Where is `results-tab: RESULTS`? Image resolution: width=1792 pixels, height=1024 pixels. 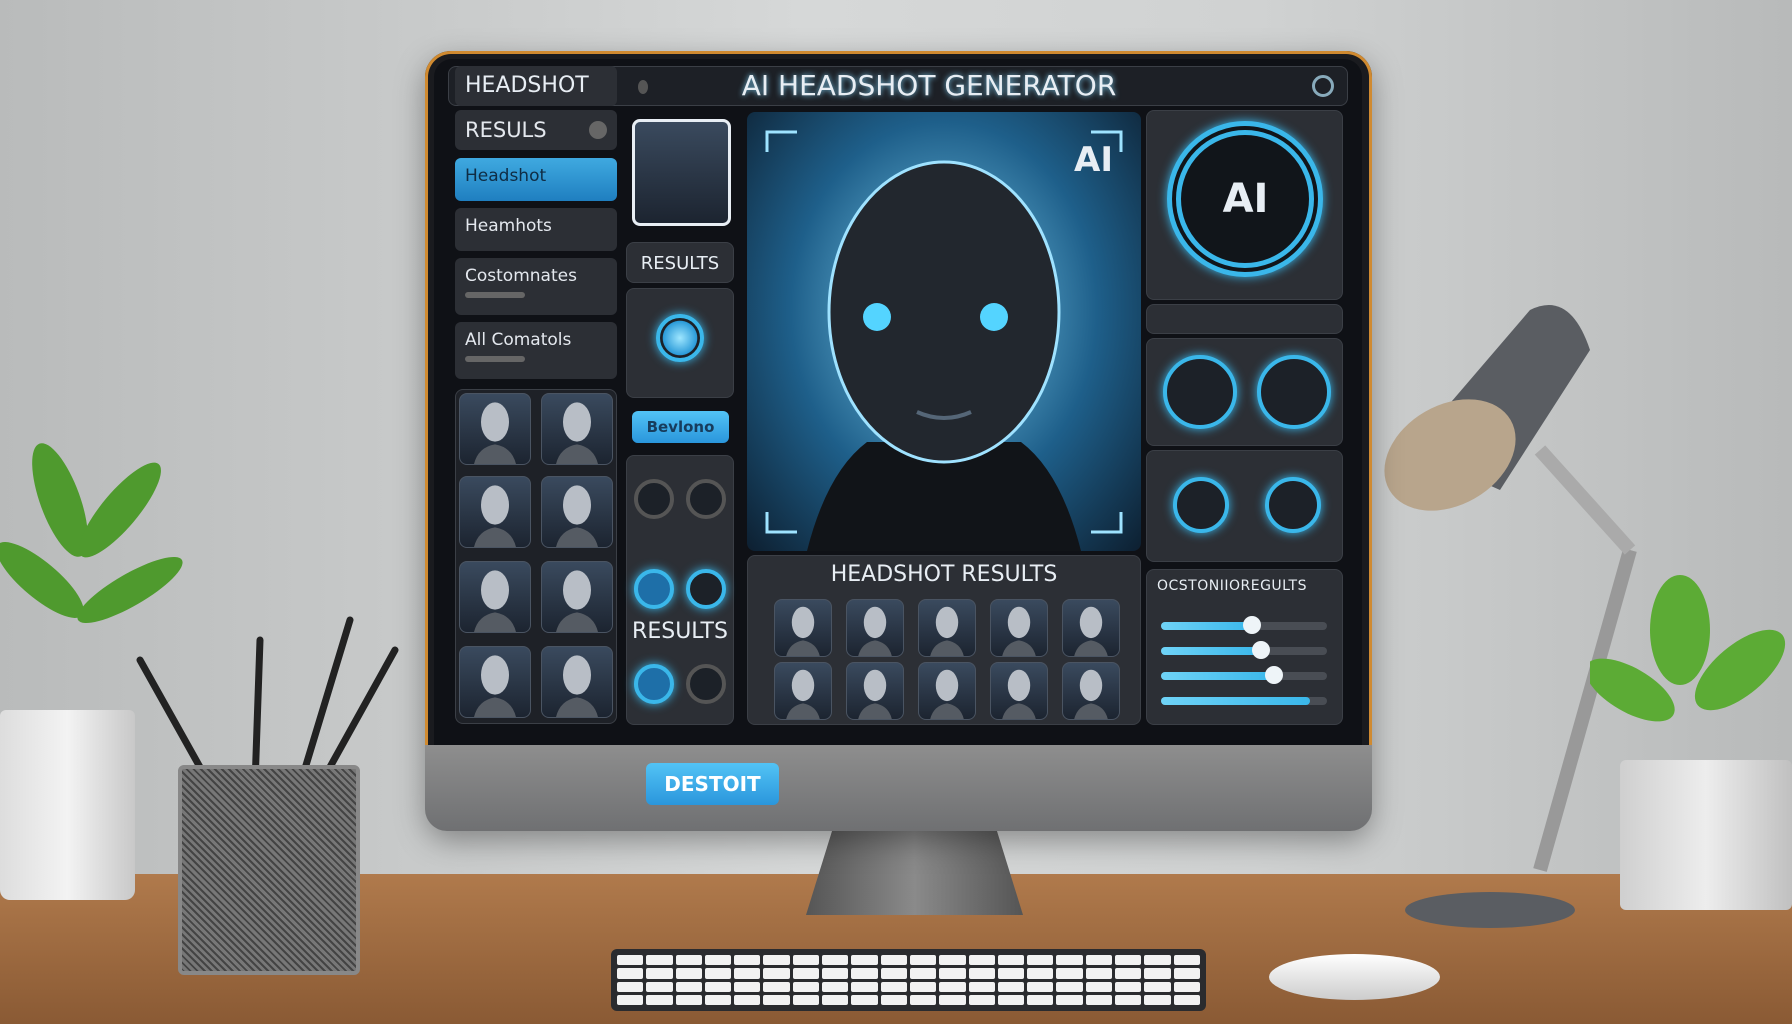 results-tab: RESULTS is located at coordinates (680, 262).